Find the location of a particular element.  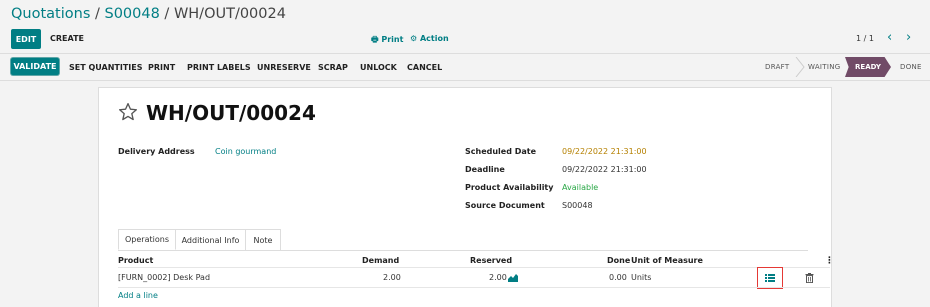

delivery-address-label: Delivery Address is located at coordinates (156, 151).